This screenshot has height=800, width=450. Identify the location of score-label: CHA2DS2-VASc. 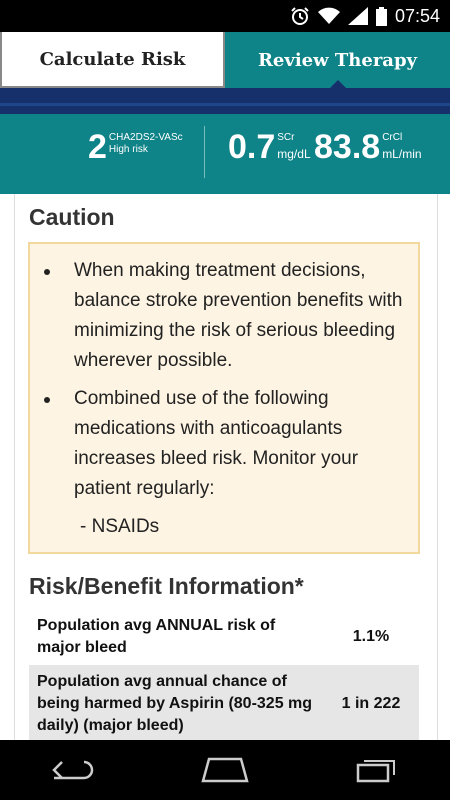
(145, 137).